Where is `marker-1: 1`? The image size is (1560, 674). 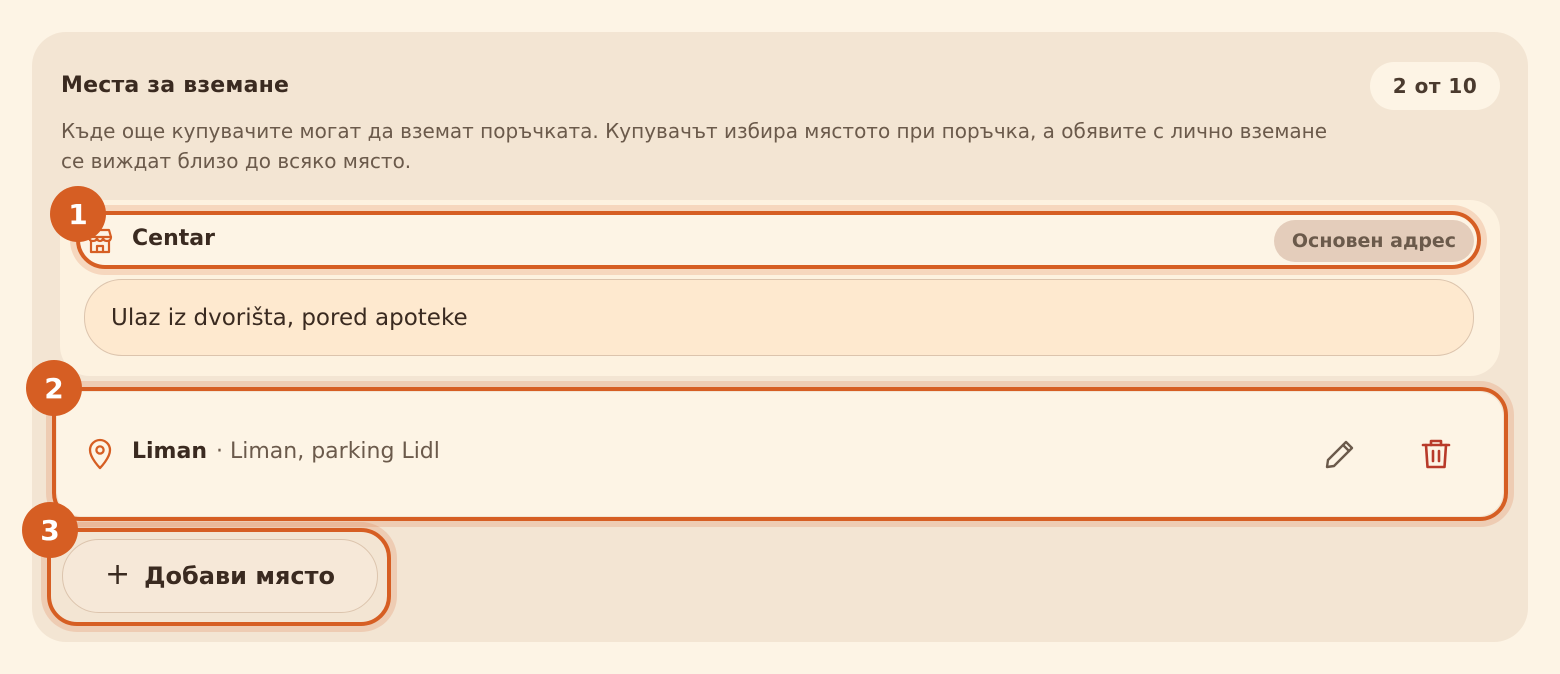
marker-1: 1 is located at coordinates (78, 214).